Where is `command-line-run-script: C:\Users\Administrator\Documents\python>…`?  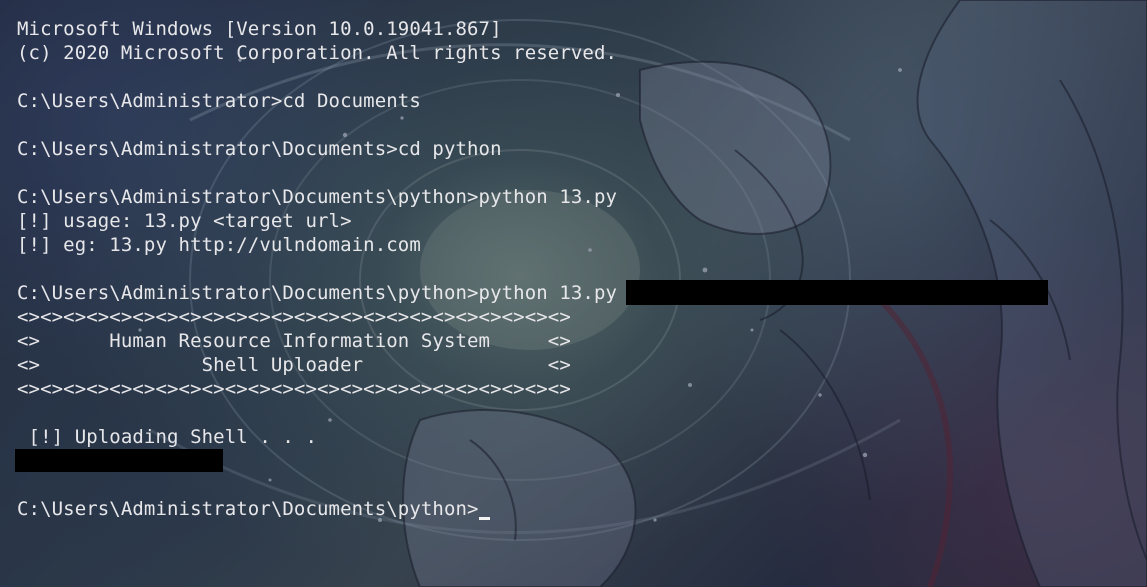
command-line-run-script: C:\Users\Administrator\Documents\python>… is located at coordinates (317, 197).